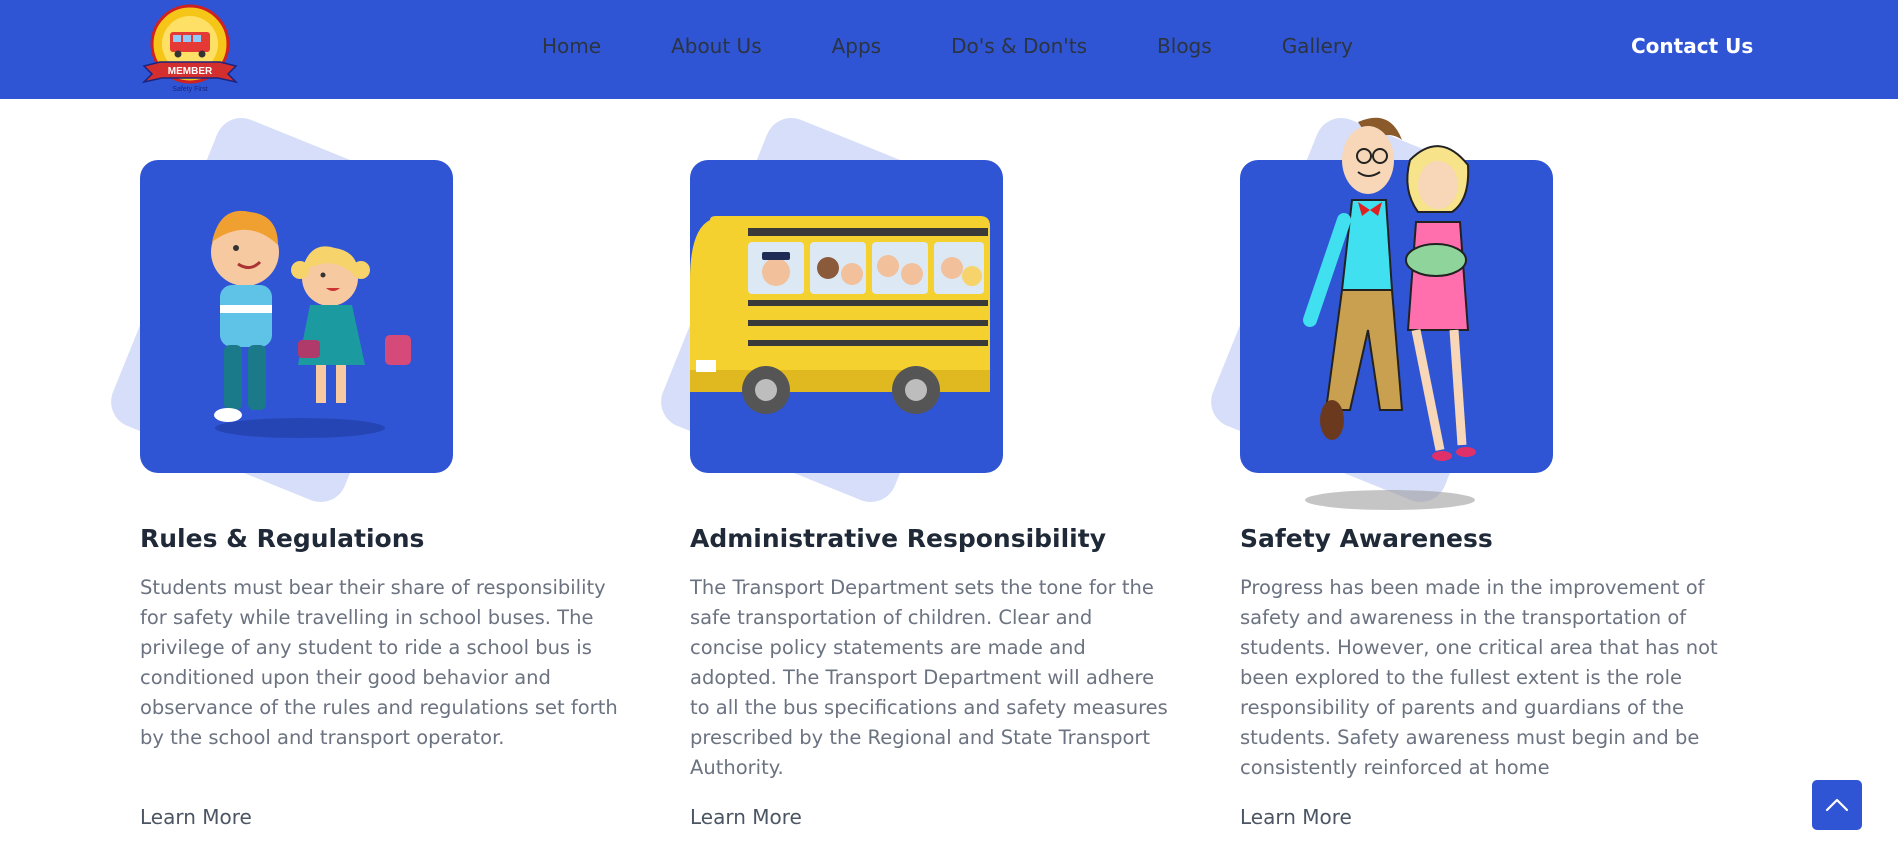 The image size is (1898, 866). Describe the element at coordinates (1019, 46) in the screenshot. I see `nav-dos-donts: Do's & Don'ts` at that location.